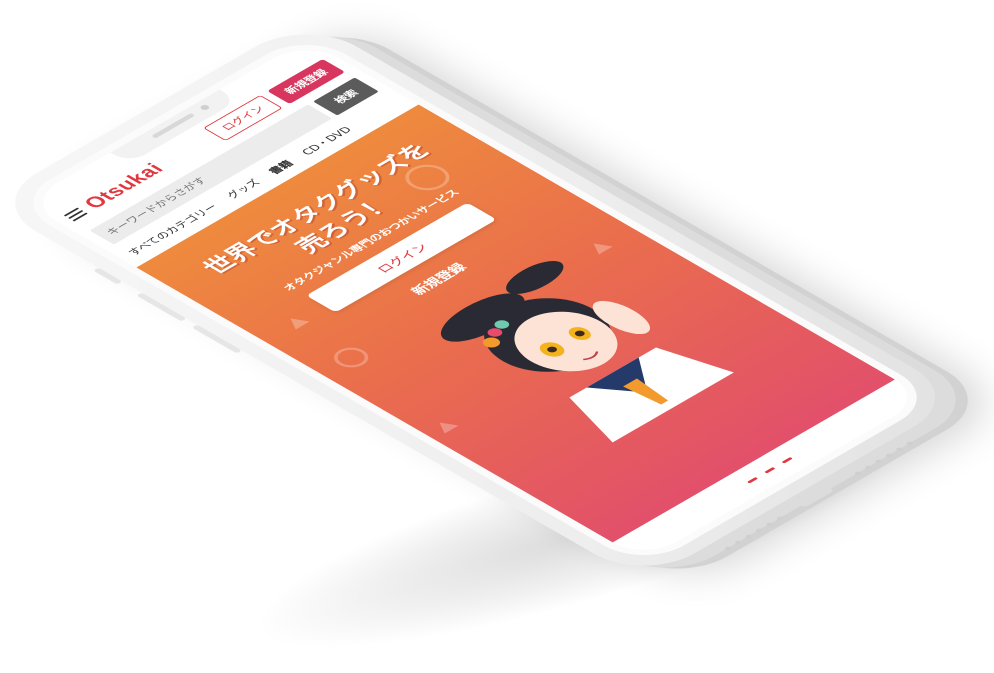 This screenshot has width=994, height=673. I want to click on front-camera, so click(204, 107).